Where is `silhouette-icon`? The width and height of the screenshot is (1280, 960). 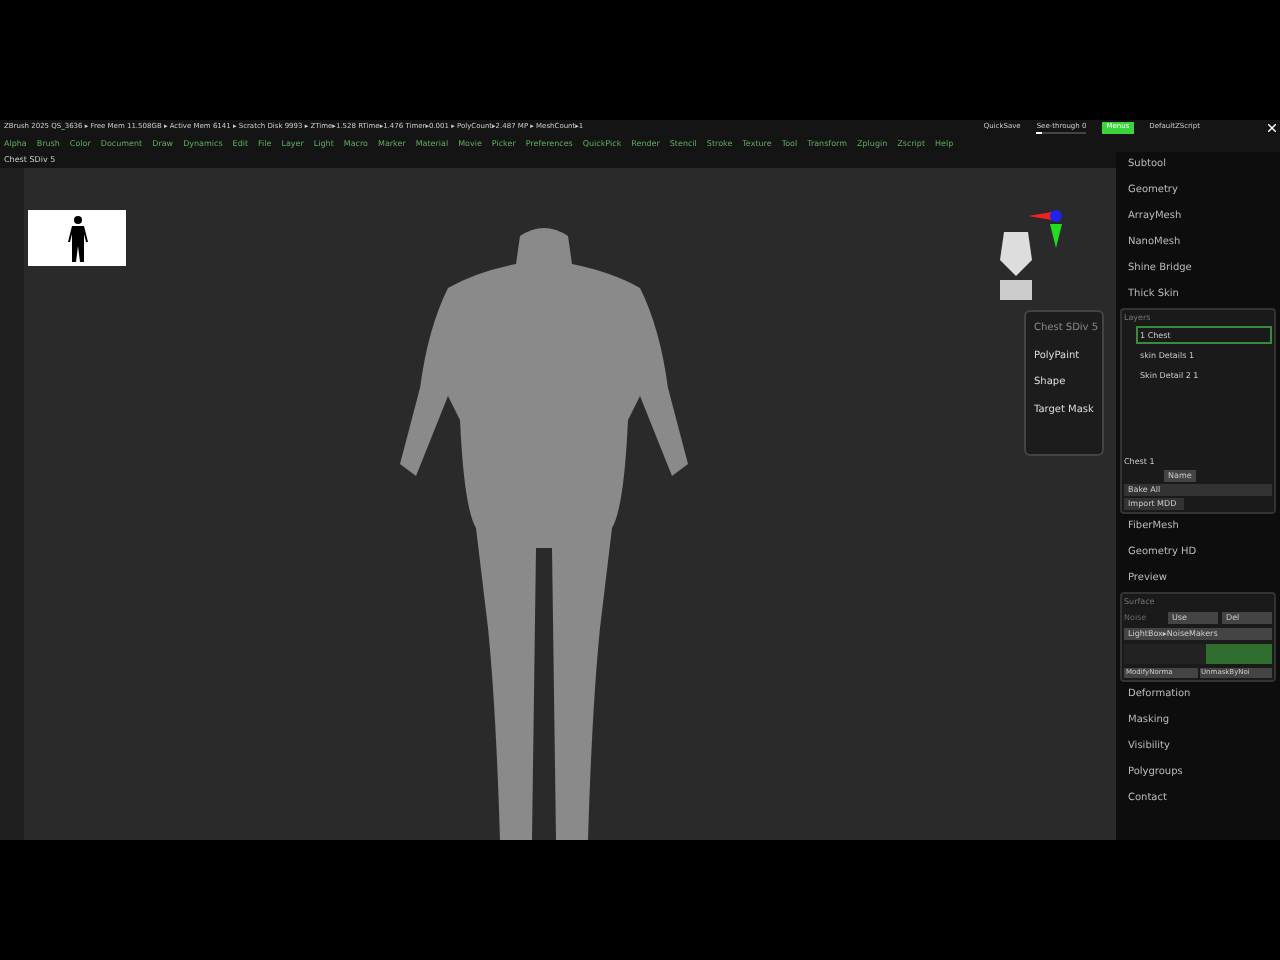 silhouette-icon is located at coordinates (77, 238).